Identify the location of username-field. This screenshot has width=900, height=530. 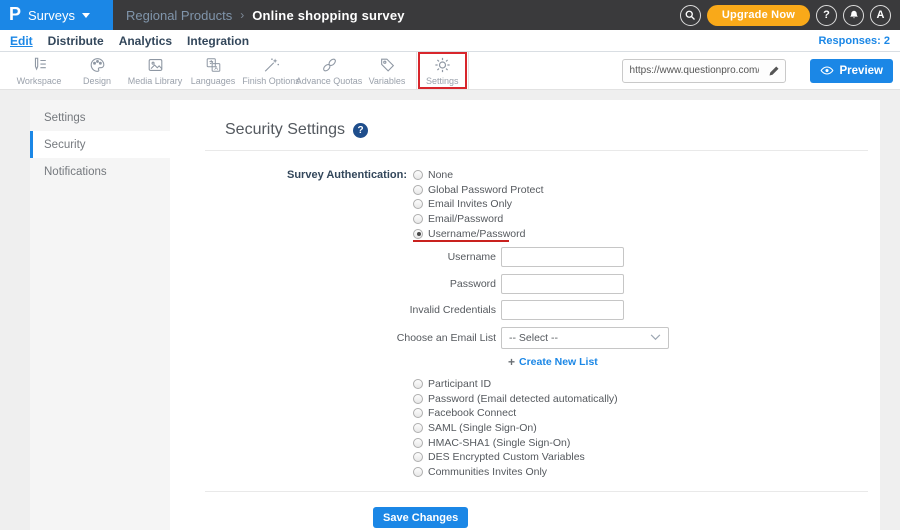
(562, 257).